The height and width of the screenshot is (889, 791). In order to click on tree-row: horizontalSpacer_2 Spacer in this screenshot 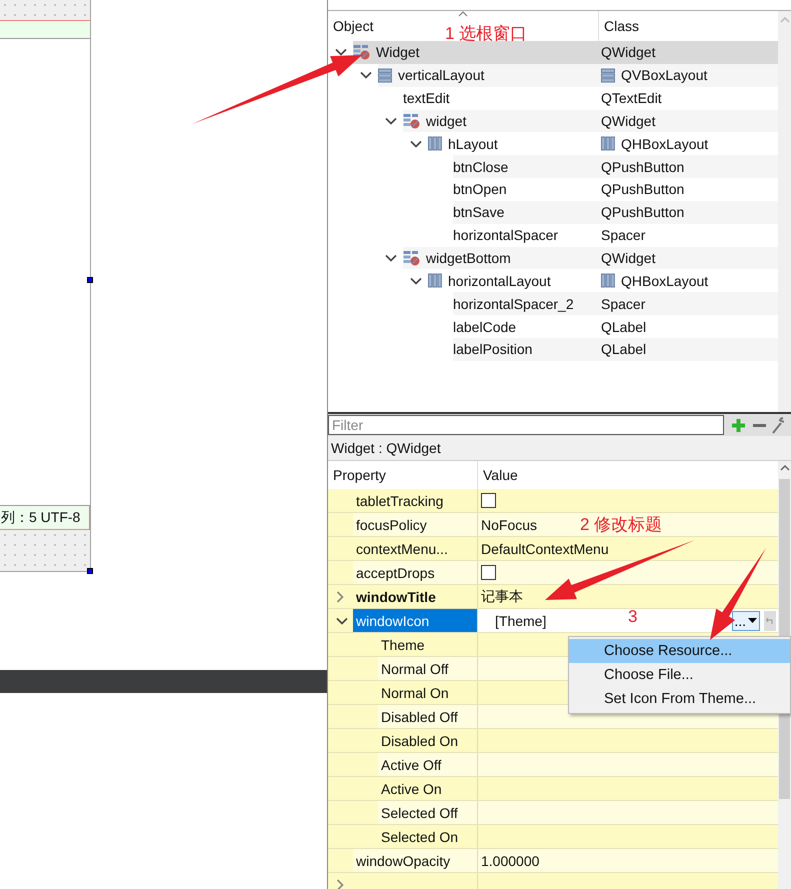, I will do `click(615, 304)`.